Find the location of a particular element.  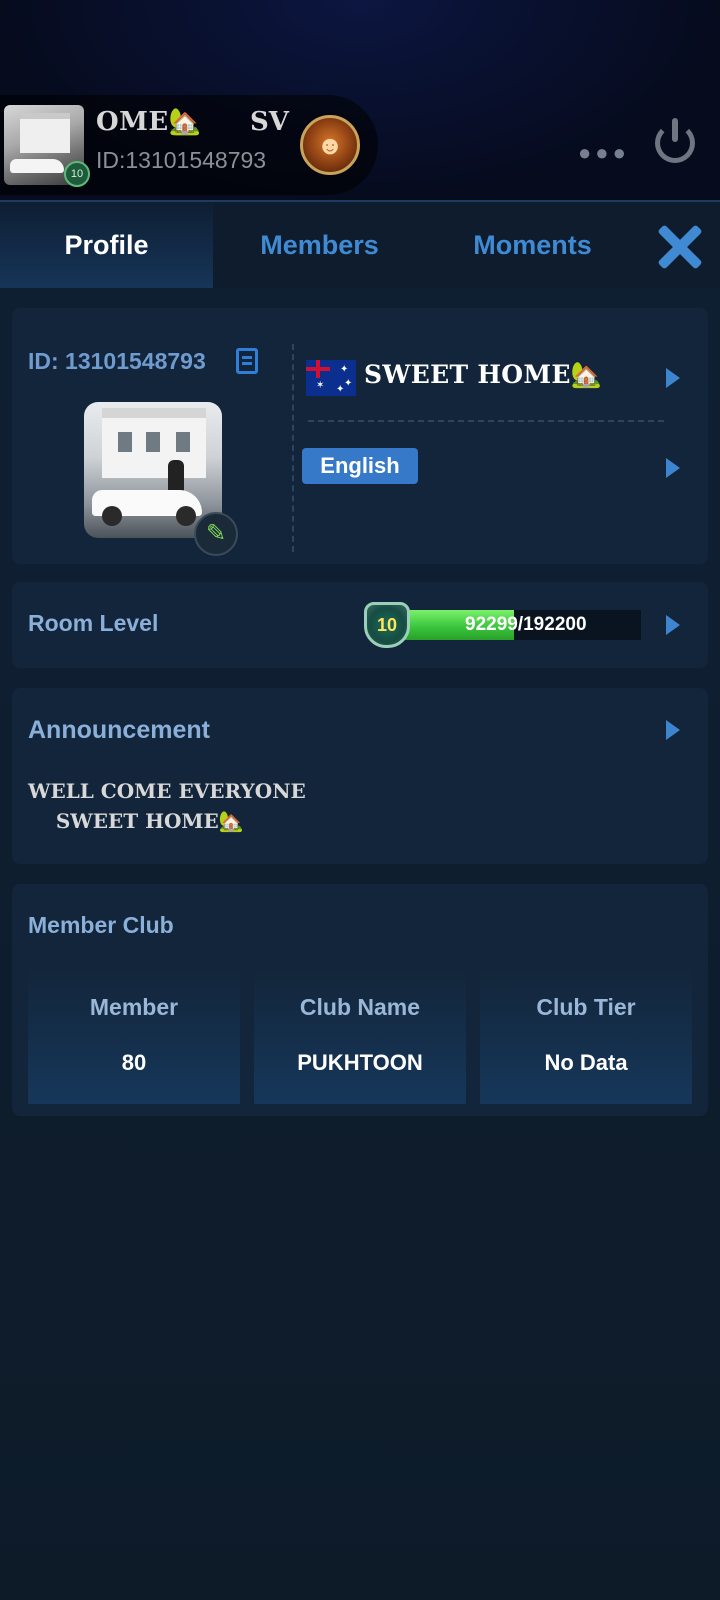

thumbnail-car is located at coordinates (37, 166).